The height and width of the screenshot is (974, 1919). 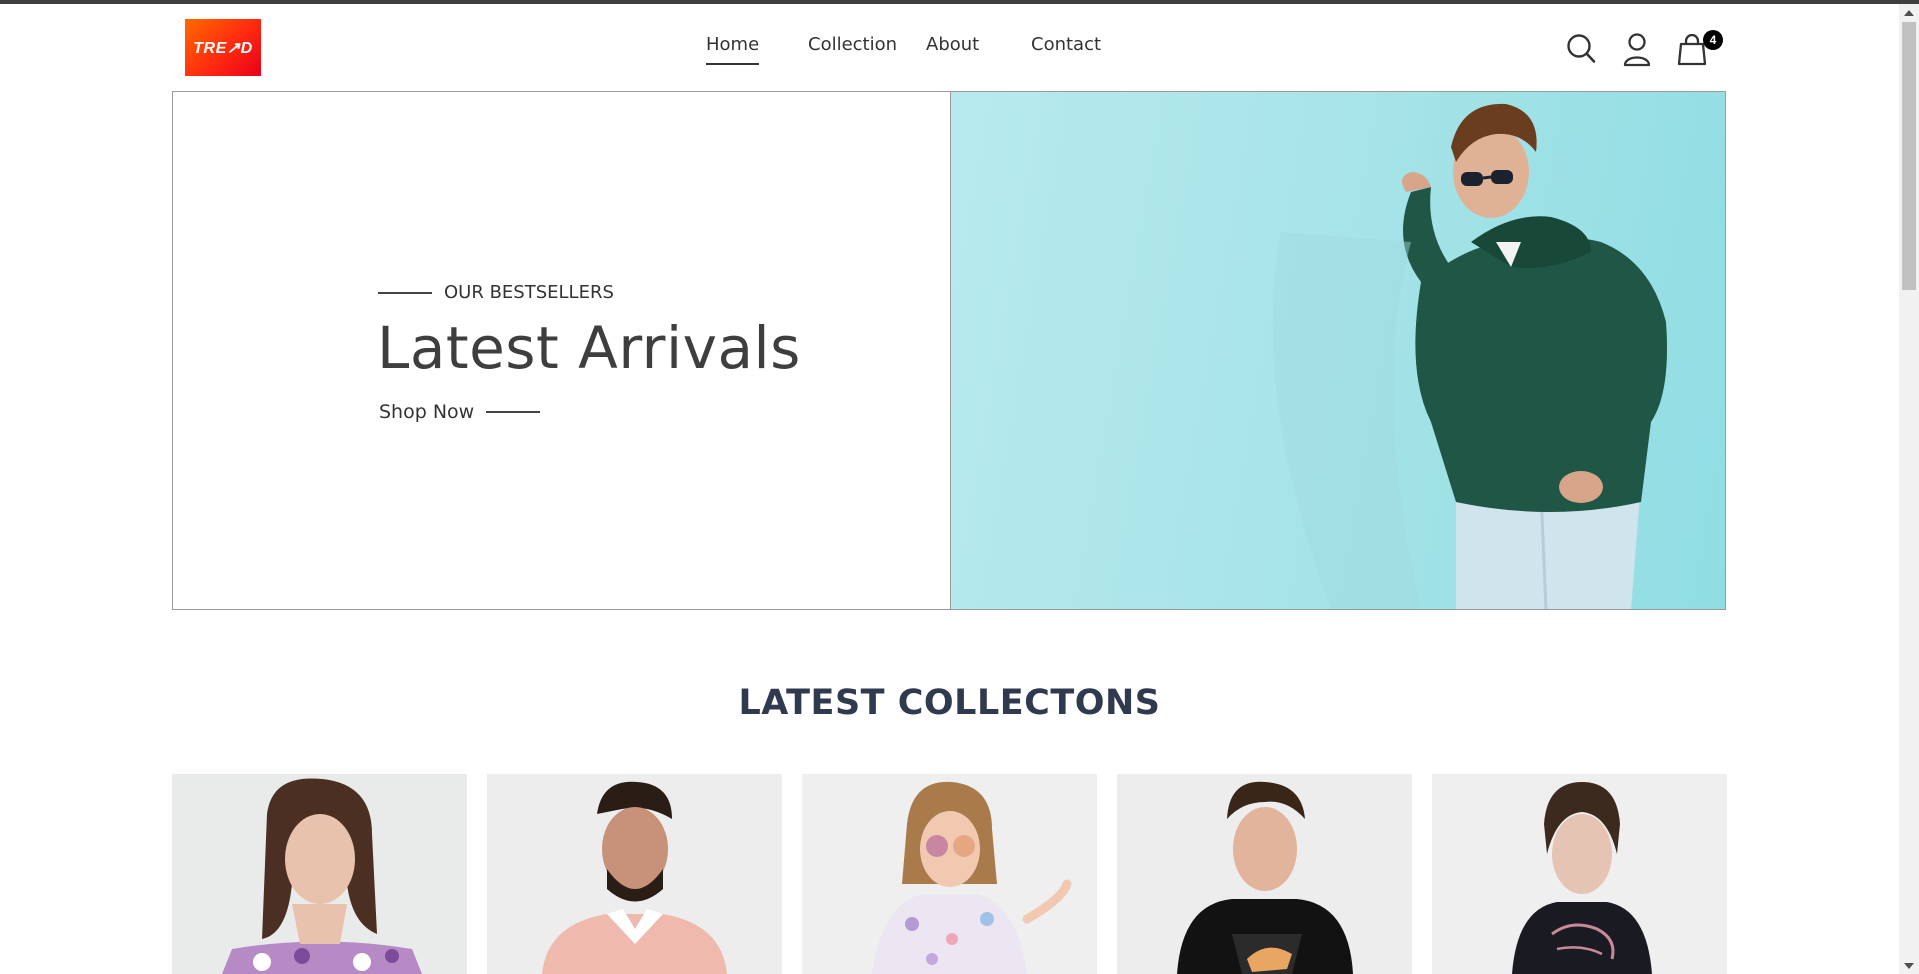 What do you see at coordinates (733, 44) in the screenshot?
I see `nav-home-label: Home` at bounding box center [733, 44].